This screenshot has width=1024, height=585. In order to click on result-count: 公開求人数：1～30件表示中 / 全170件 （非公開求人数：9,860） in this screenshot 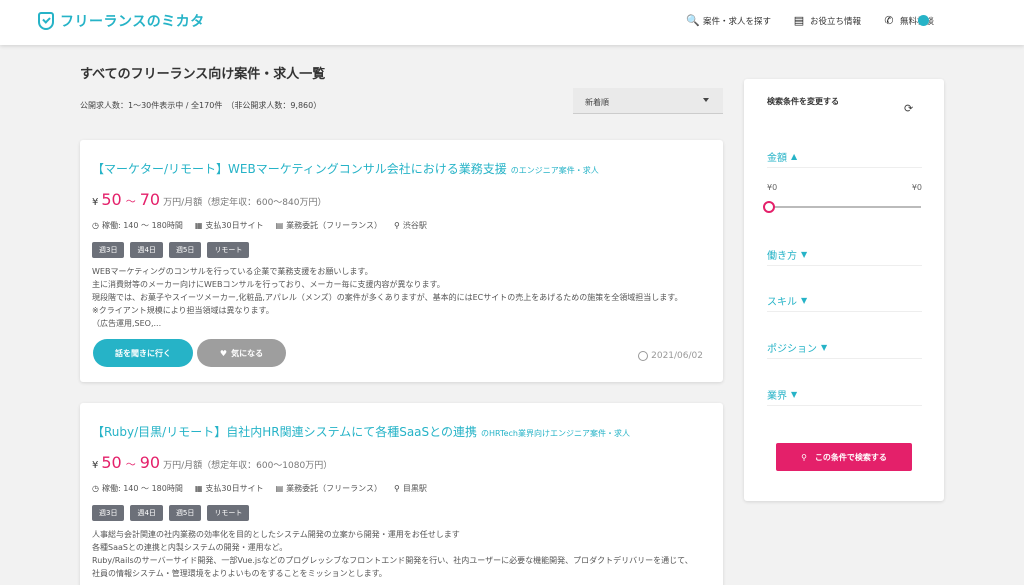, I will do `click(201, 105)`.